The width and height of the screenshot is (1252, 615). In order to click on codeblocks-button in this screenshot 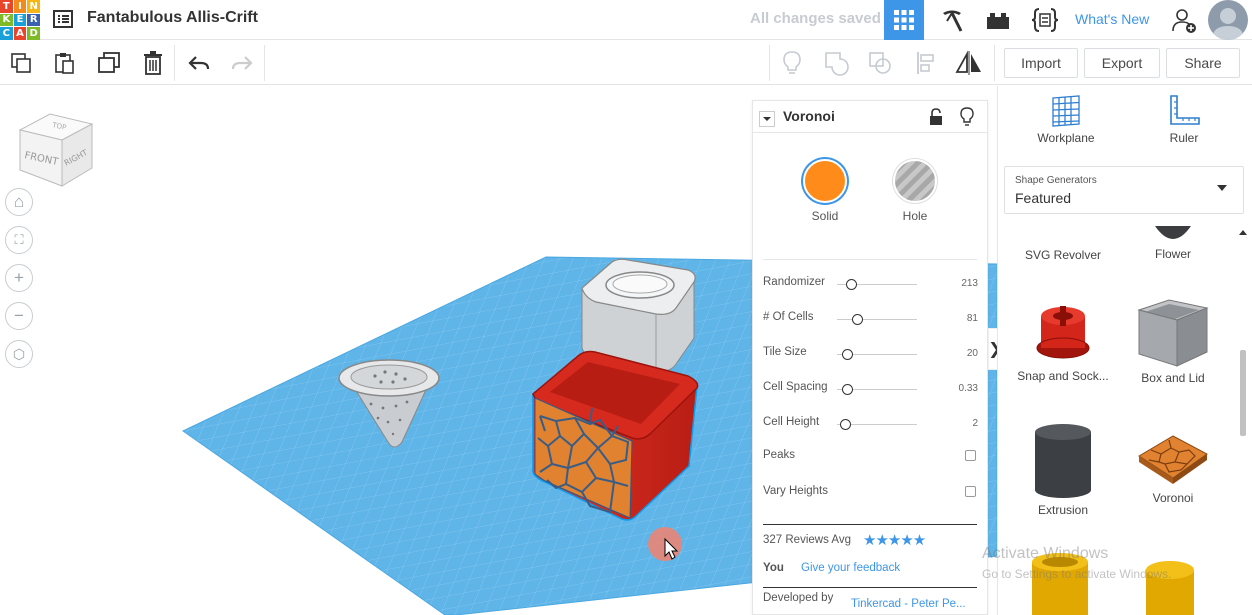, I will do `click(1045, 20)`.